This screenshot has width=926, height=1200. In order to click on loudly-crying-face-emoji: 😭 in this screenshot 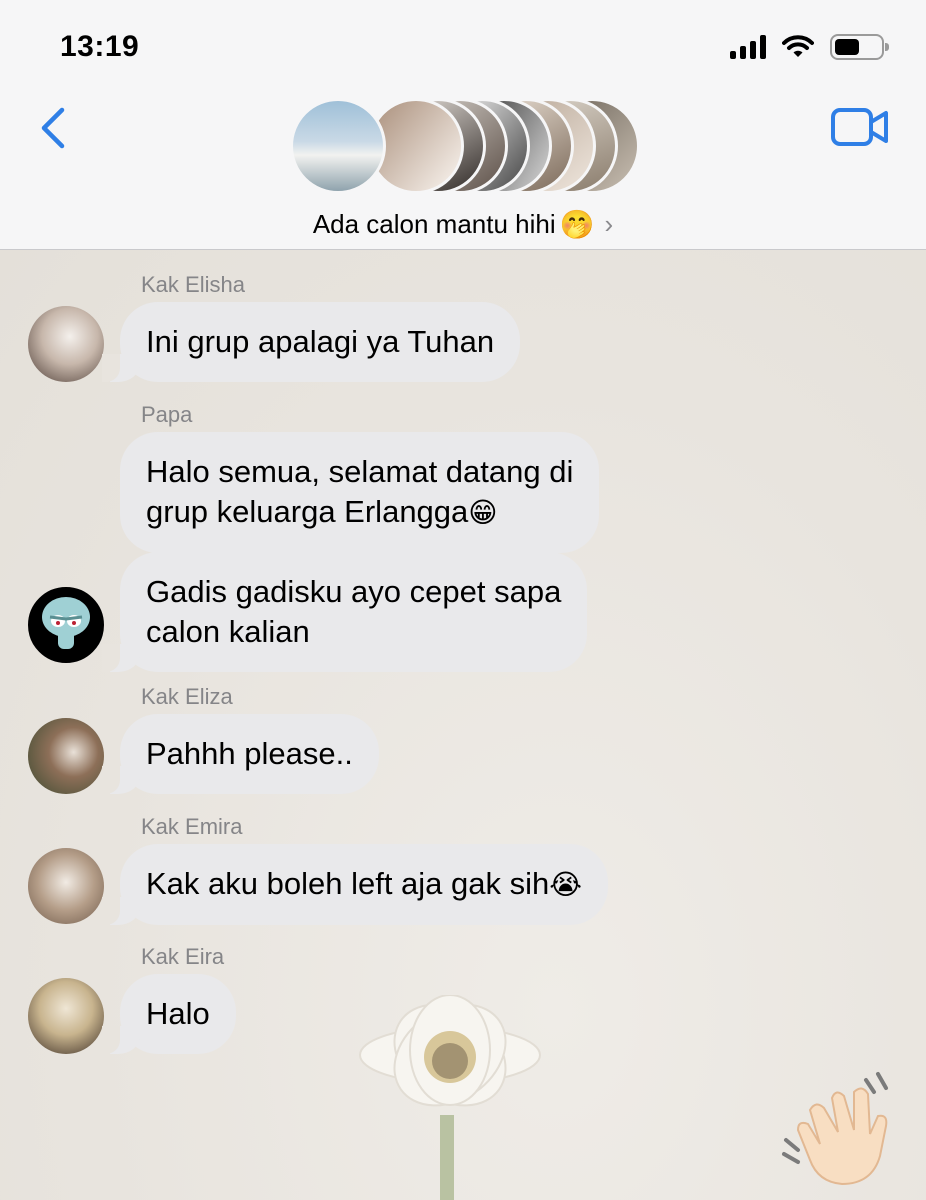, I will do `click(565, 884)`.